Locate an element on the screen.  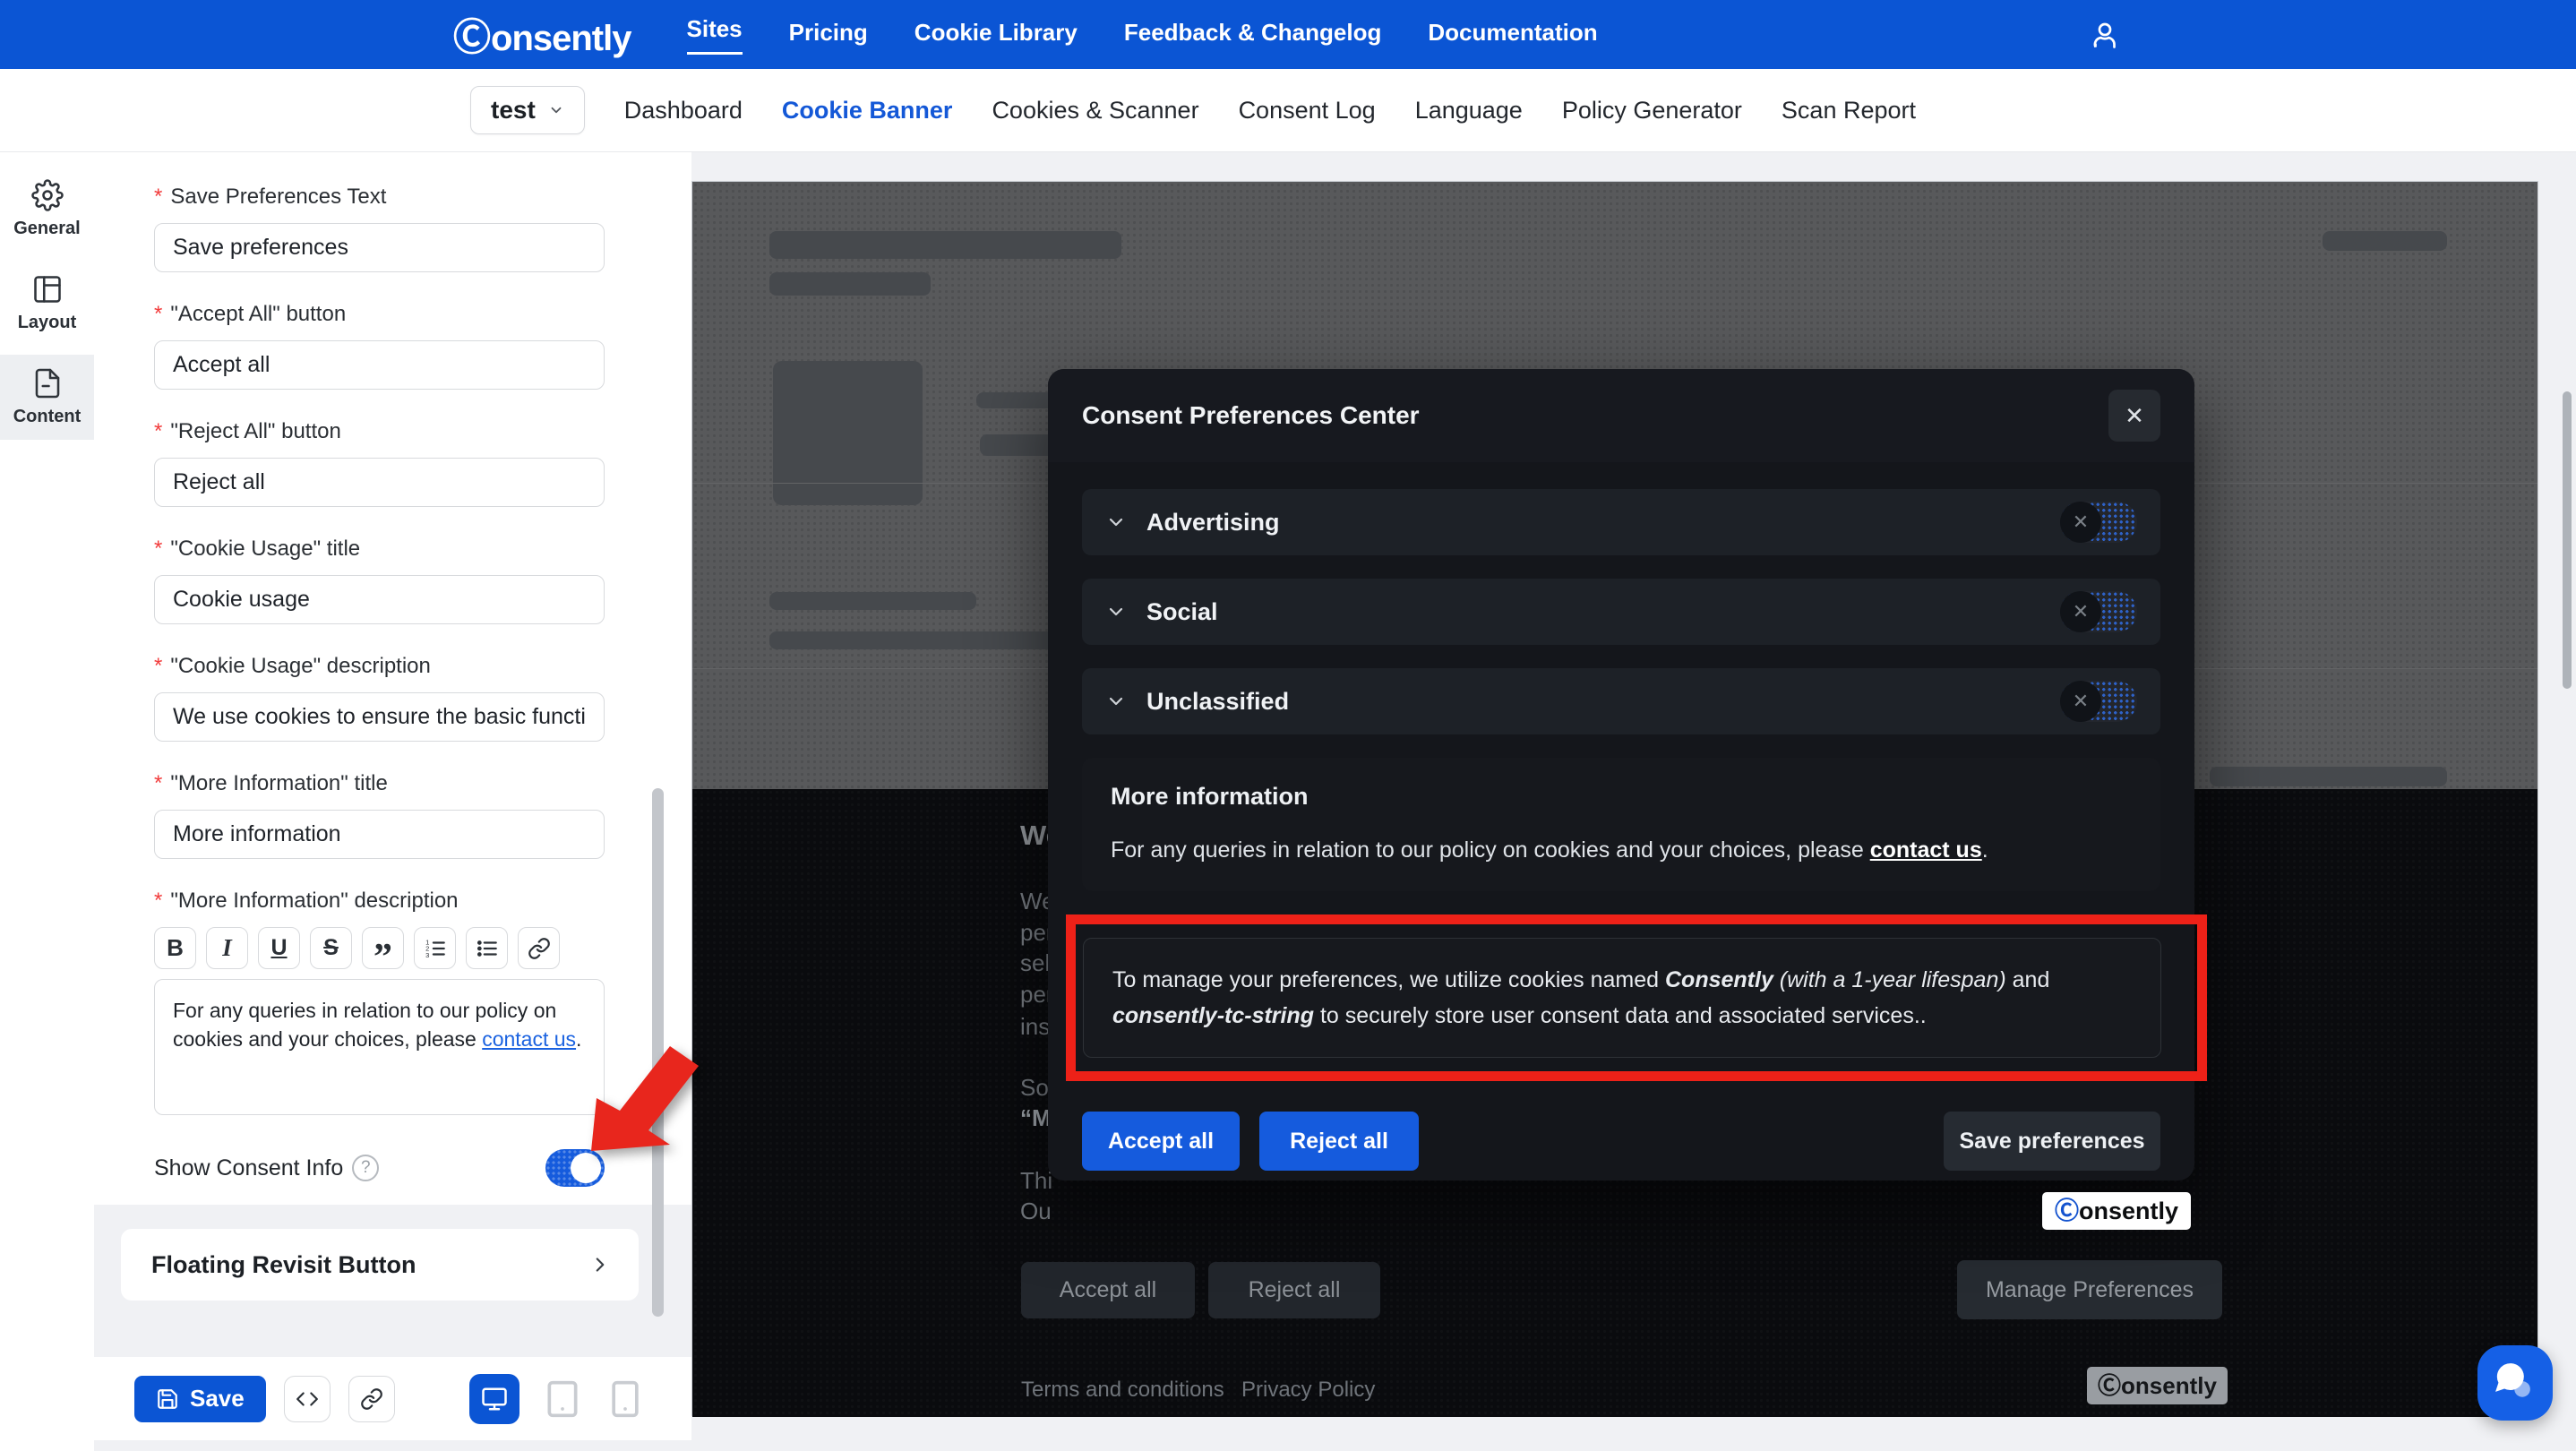
embed-code-button is located at coordinates (307, 1399).